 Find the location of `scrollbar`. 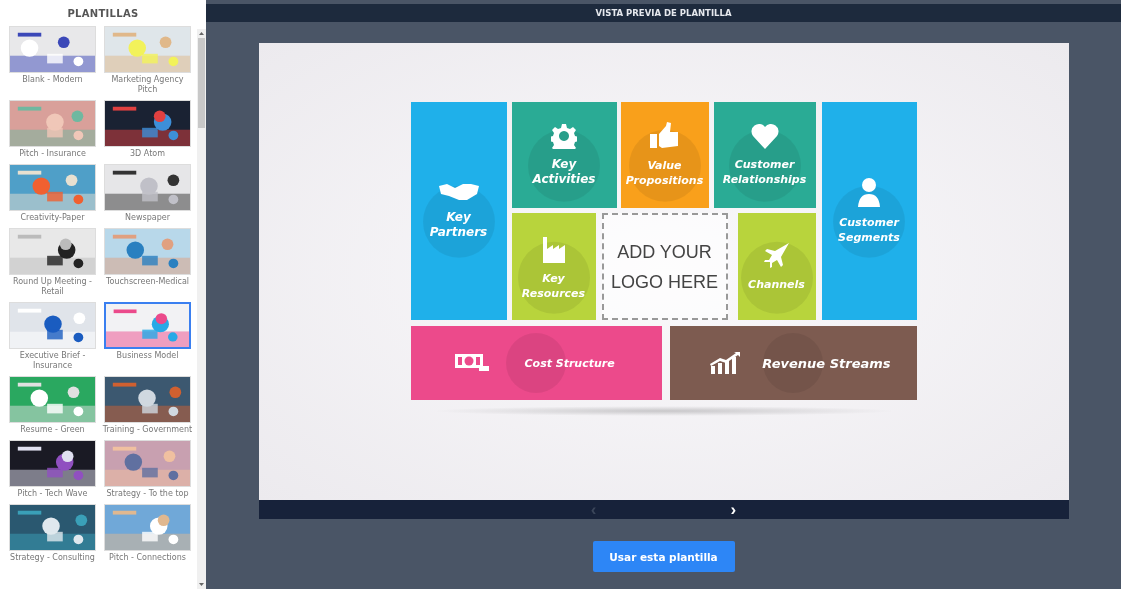

scrollbar is located at coordinates (201, 309).